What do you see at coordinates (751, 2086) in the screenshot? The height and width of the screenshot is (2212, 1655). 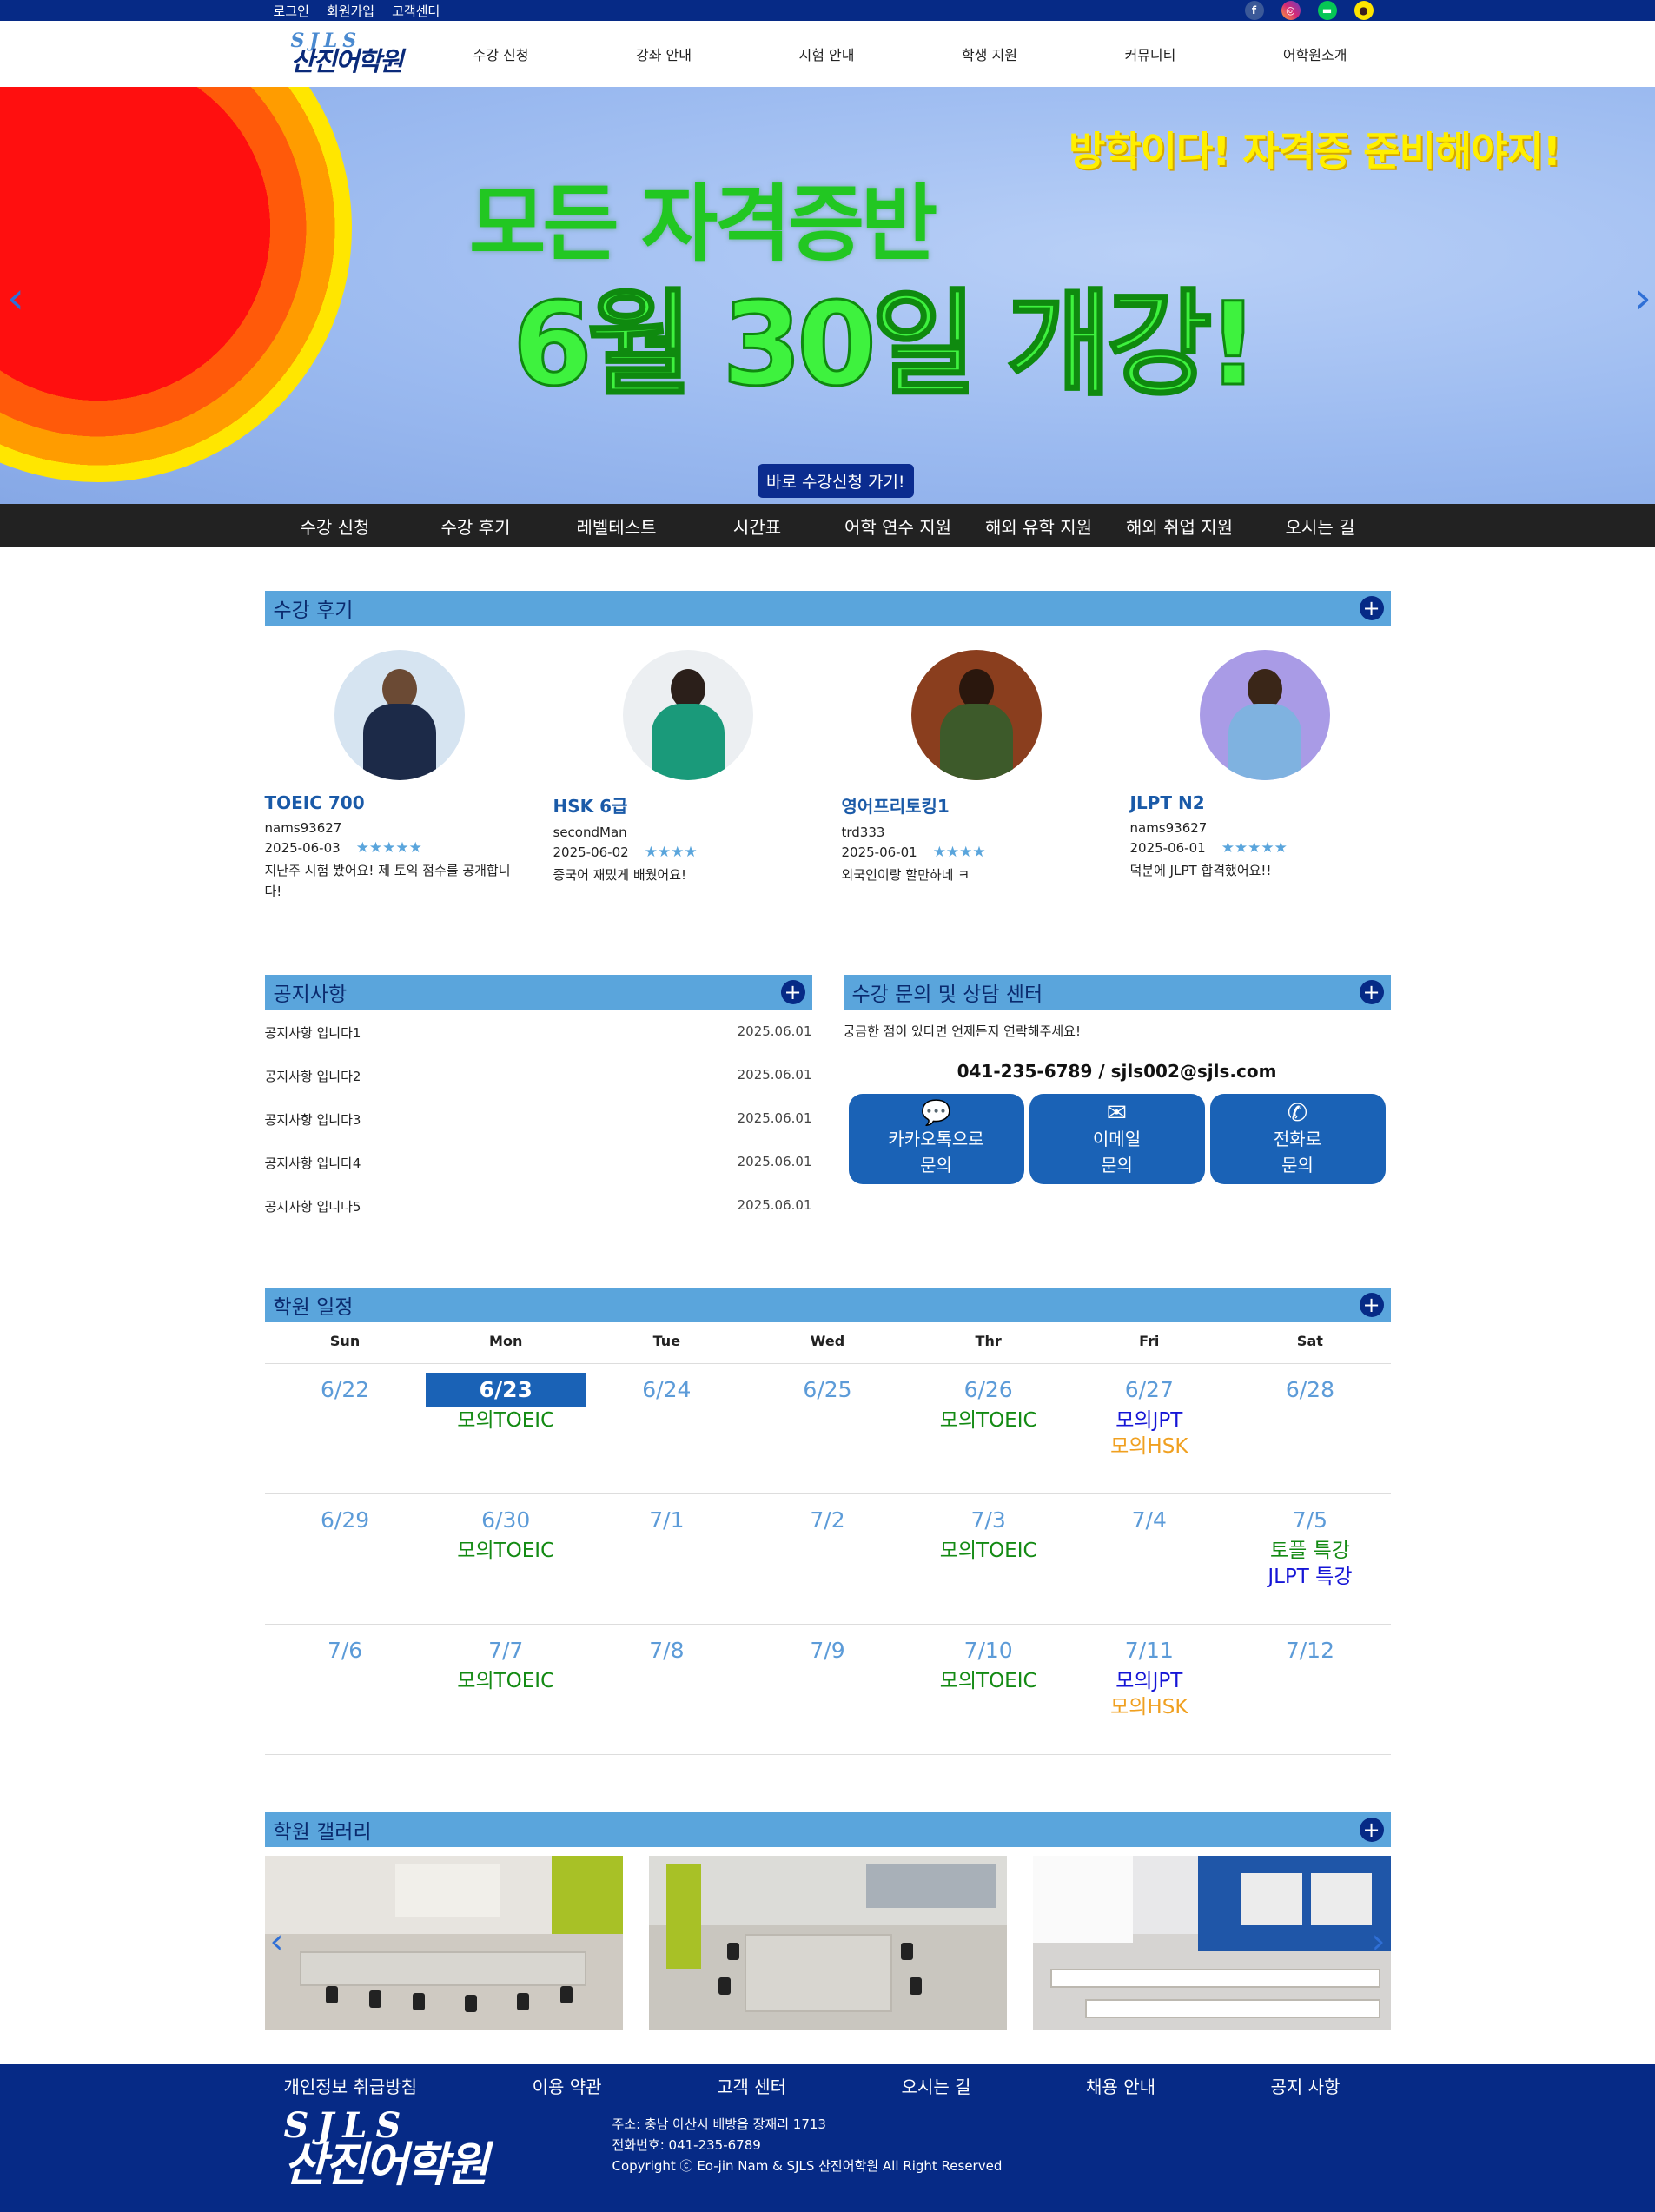 I see `footer-customer-center-link: 고객 센터` at bounding box center [751, 2086].